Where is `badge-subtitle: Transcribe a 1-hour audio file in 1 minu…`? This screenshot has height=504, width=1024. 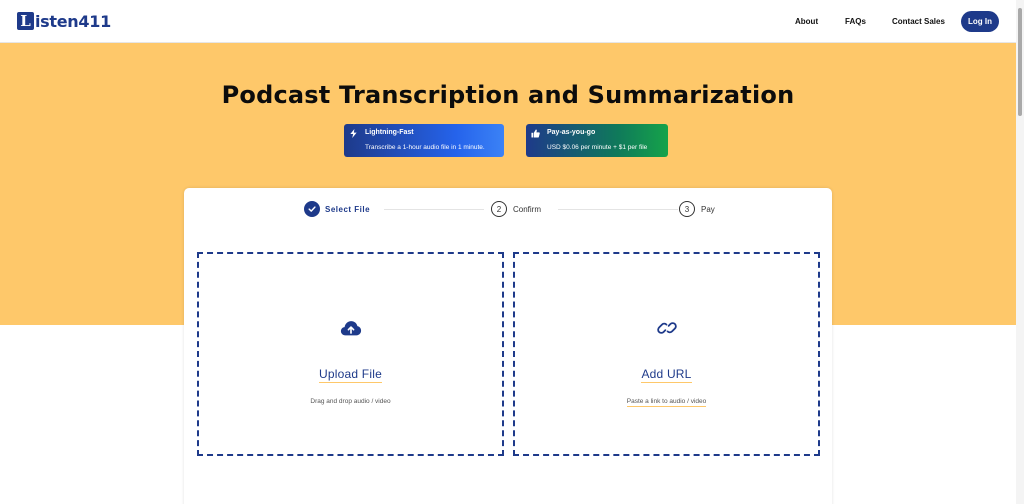
badge-subtitle: Transcribe a 1-hour audio file in 1 minu… is located at coordinates (425, 147).